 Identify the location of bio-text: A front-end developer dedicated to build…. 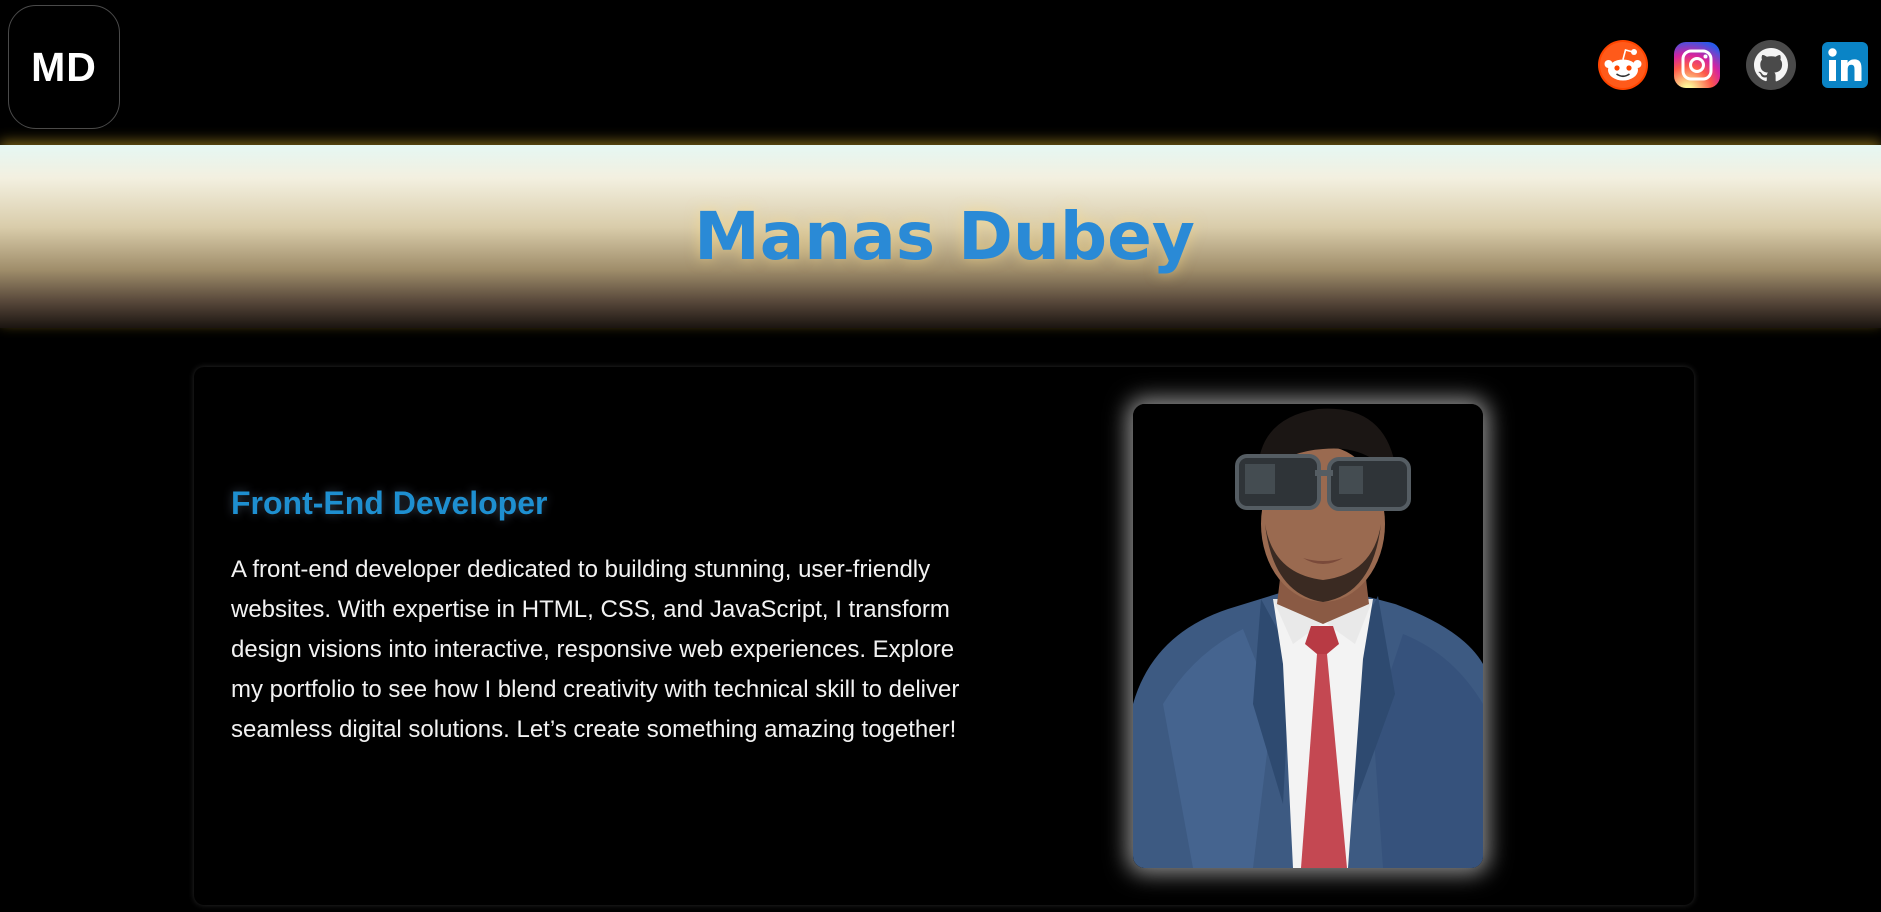
(595, 649).